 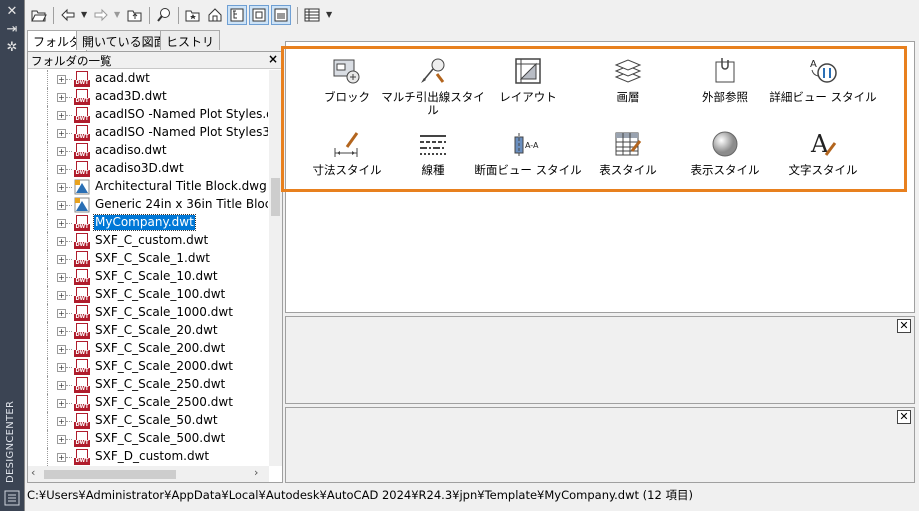 What do you see at coordinates (281, 15) in the screenshot?
I see `description-icon` at bounding box center [281, 15].